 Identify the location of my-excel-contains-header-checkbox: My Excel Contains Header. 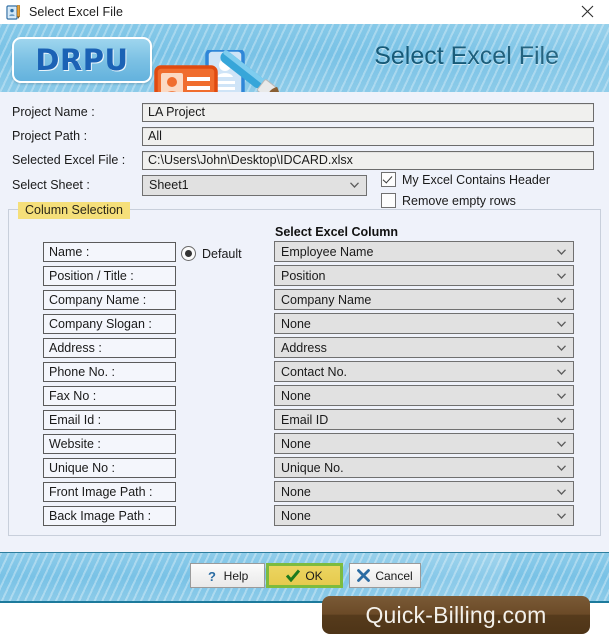
(465, 179).